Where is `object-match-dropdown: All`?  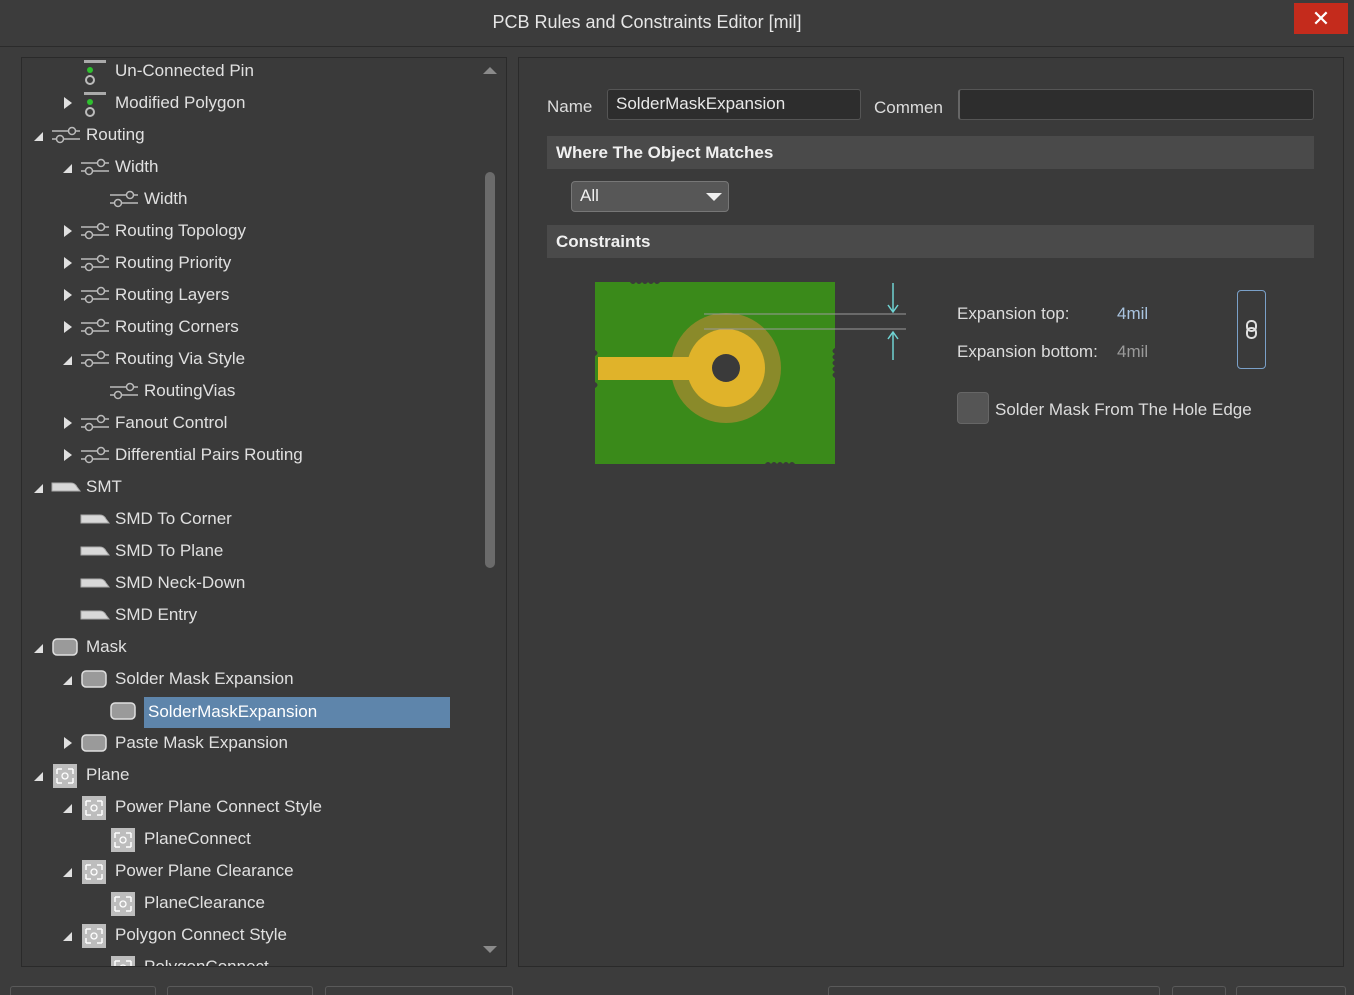
object-match-dropdown: All is located at coordinates (650, 196).